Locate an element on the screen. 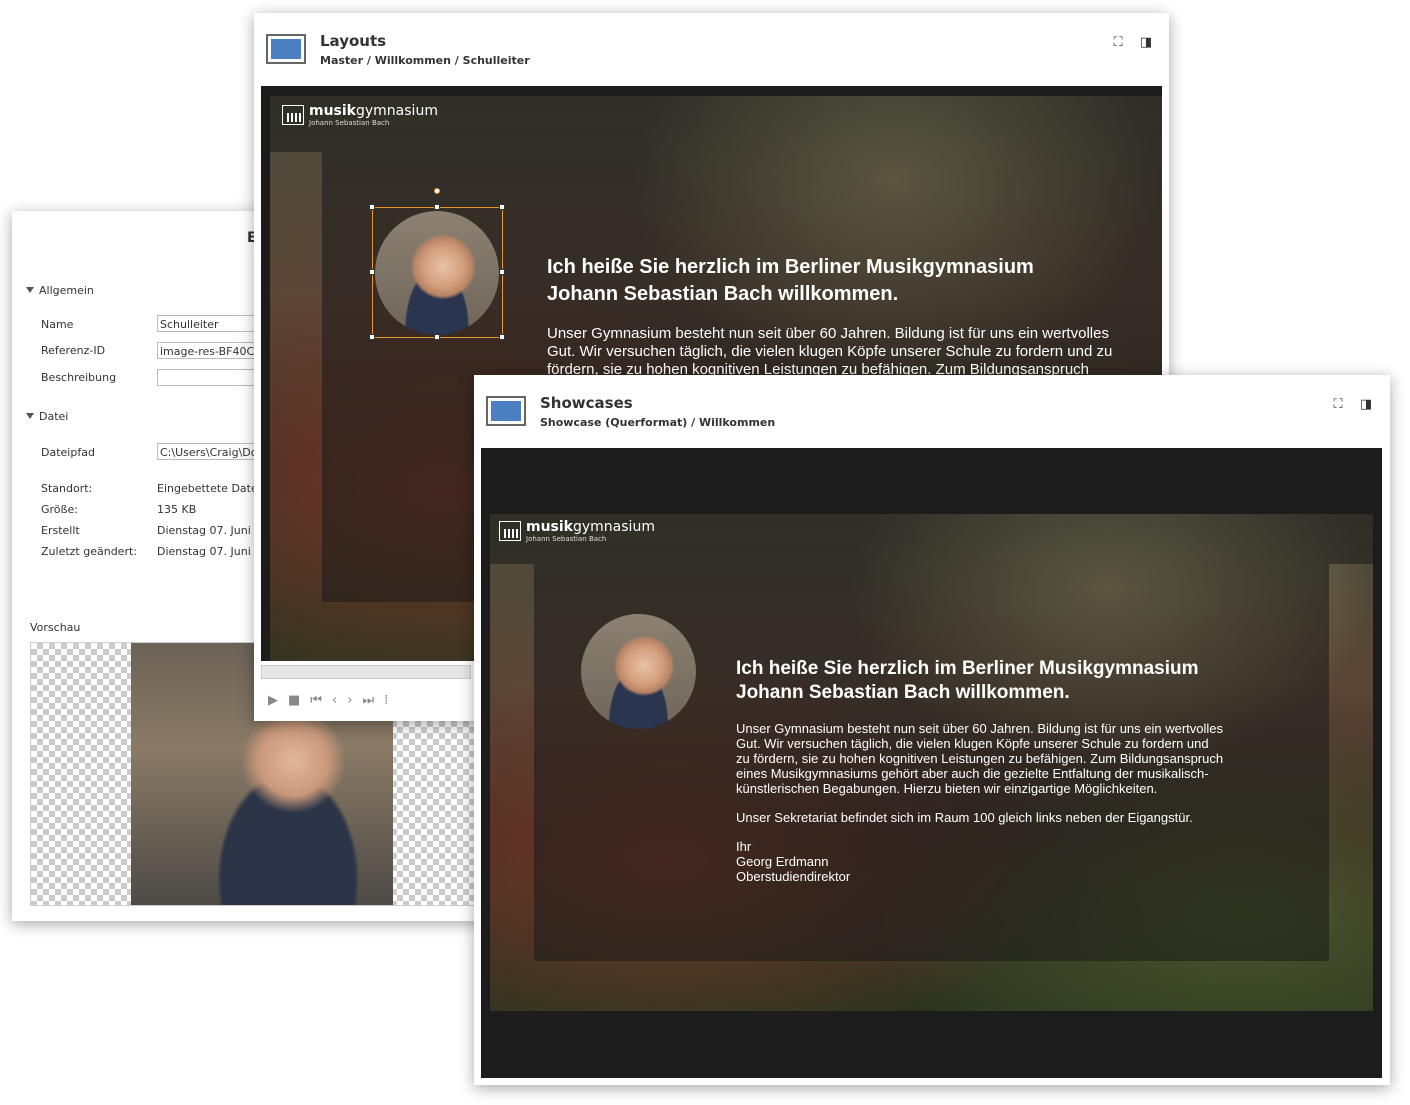  preview-label: Vorschau is located at coordinates (55, 627).